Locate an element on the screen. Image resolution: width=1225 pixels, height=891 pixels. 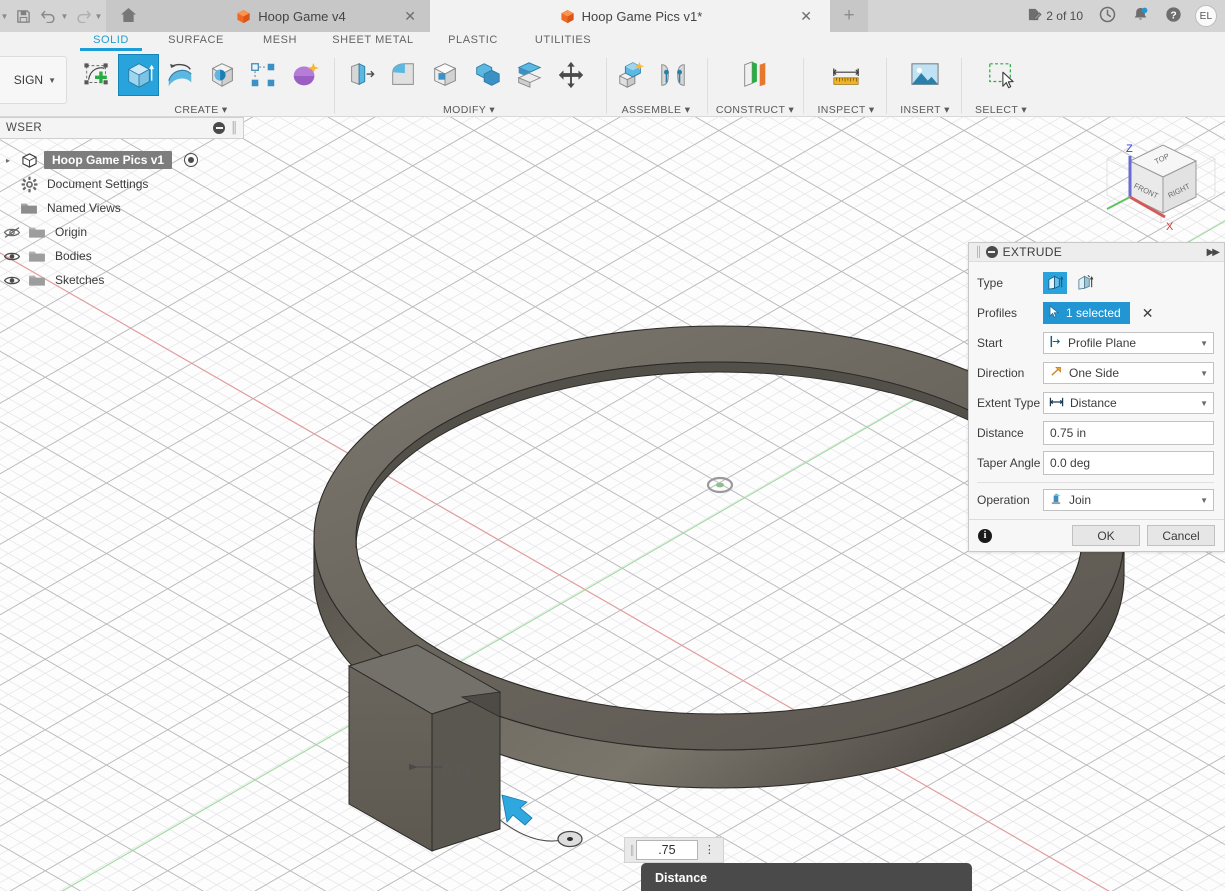
canvas-distance-input: .75 is located at coordinates (666, 850).